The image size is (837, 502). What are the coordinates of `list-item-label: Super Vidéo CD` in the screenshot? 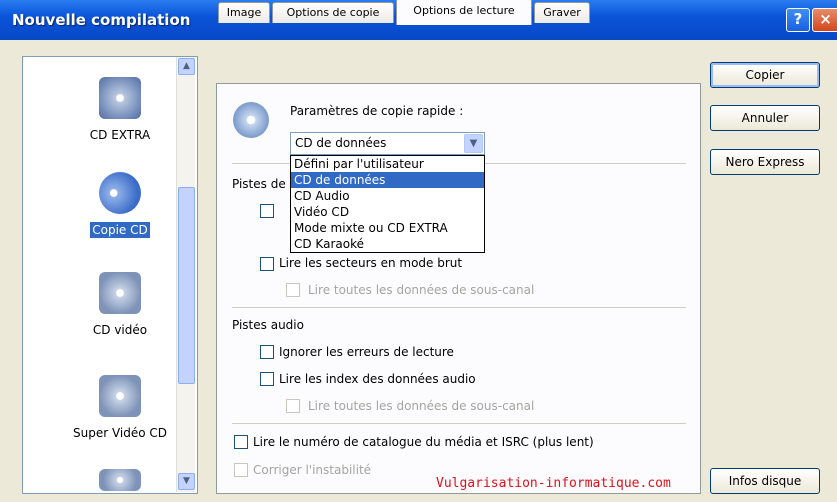 It's located at (120, 433).